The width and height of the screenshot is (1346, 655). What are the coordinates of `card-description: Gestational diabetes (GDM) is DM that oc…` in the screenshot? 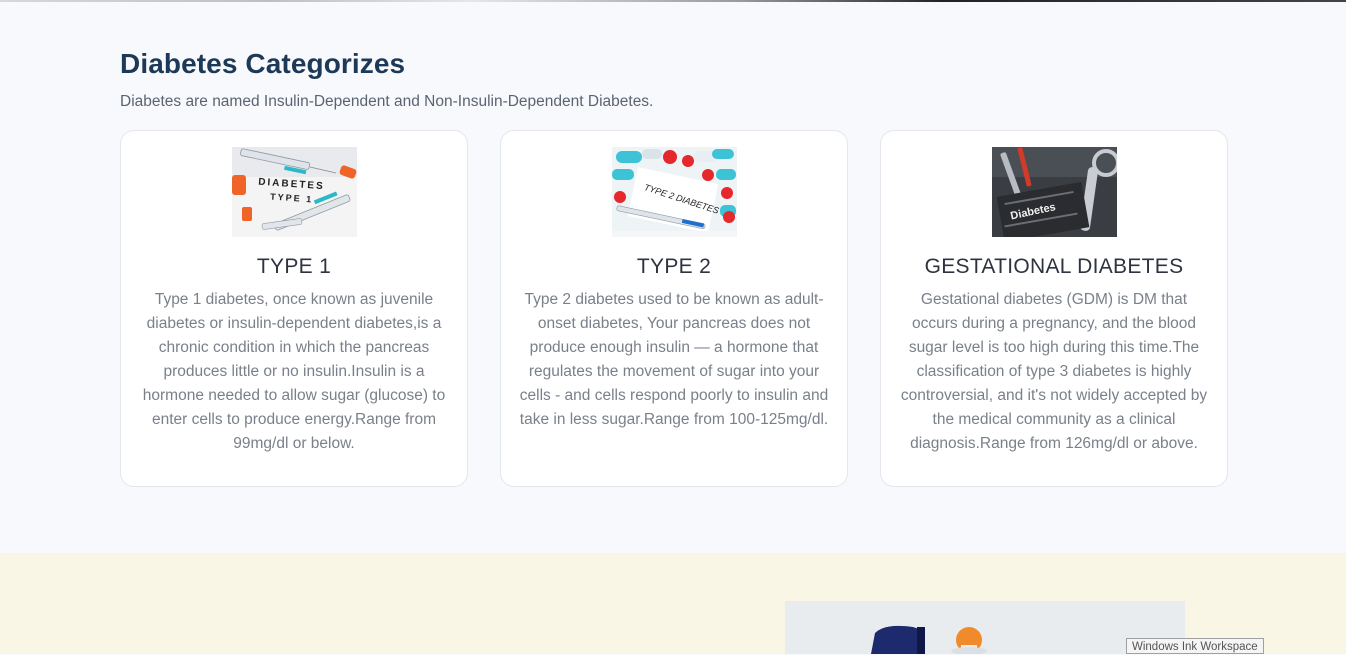 It's located at (1054, 371).